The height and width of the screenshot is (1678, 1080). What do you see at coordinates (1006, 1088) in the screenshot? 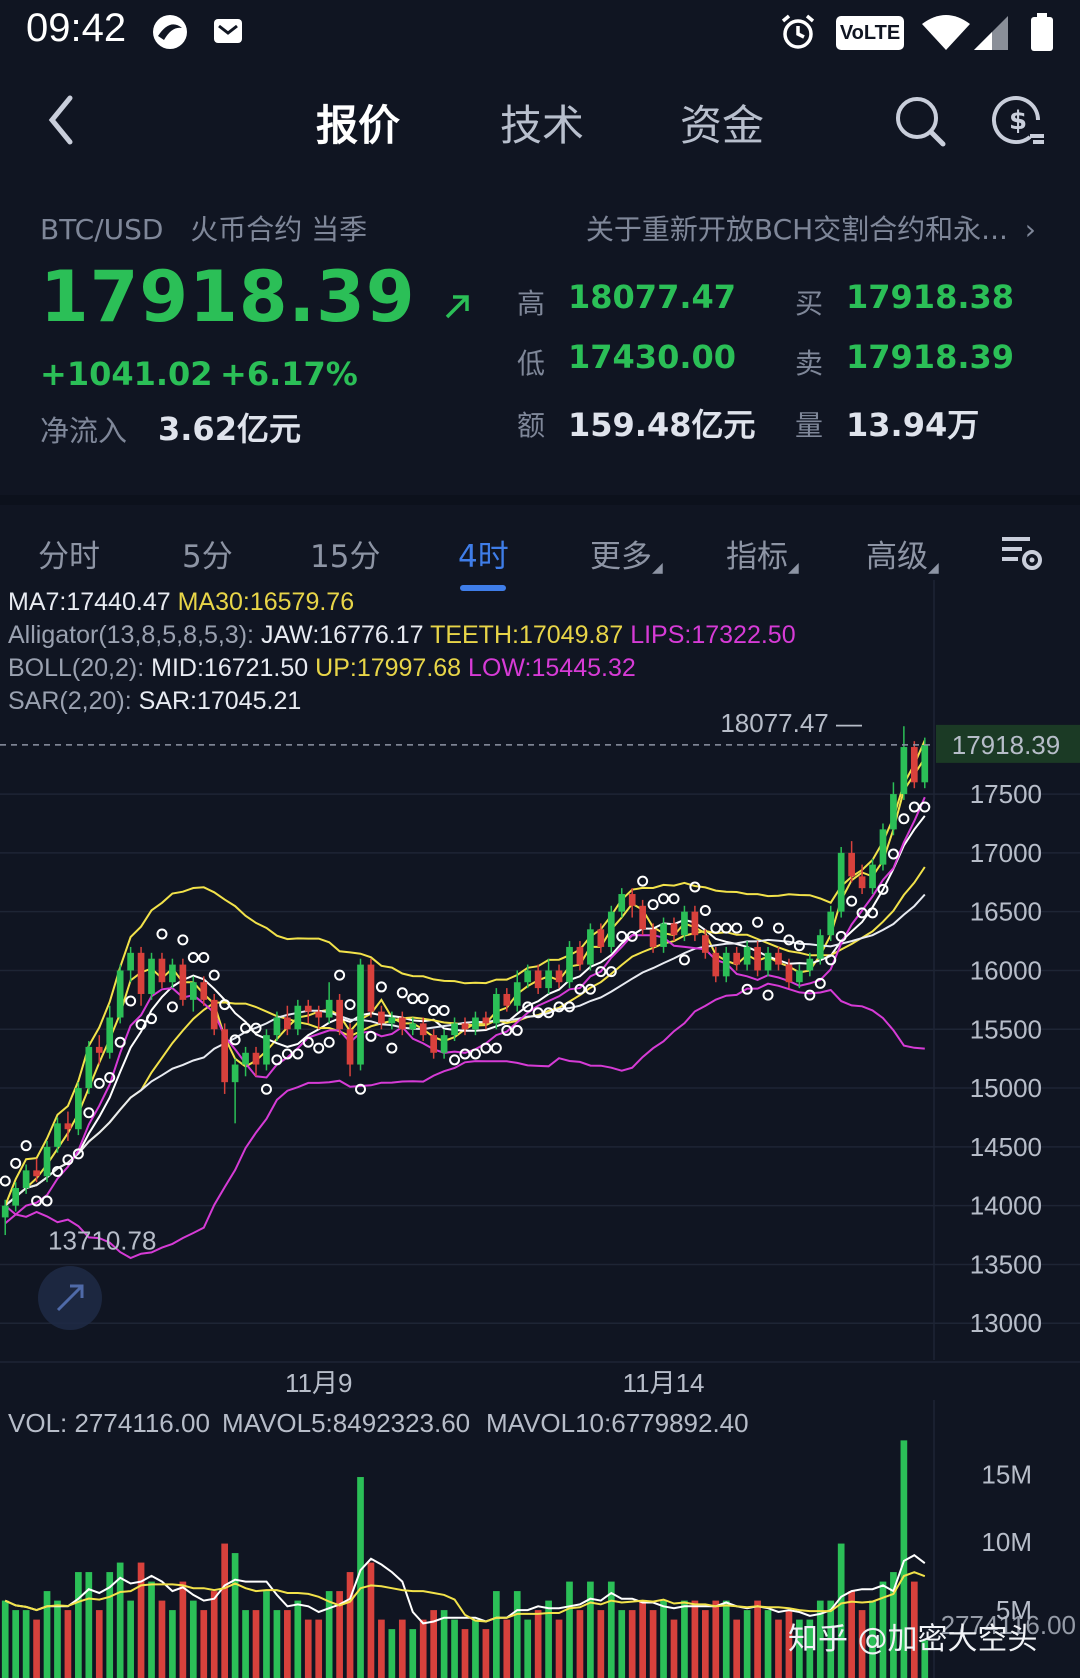
I see `y-tick-label: 15000` at bounding box center [1006, 1088].